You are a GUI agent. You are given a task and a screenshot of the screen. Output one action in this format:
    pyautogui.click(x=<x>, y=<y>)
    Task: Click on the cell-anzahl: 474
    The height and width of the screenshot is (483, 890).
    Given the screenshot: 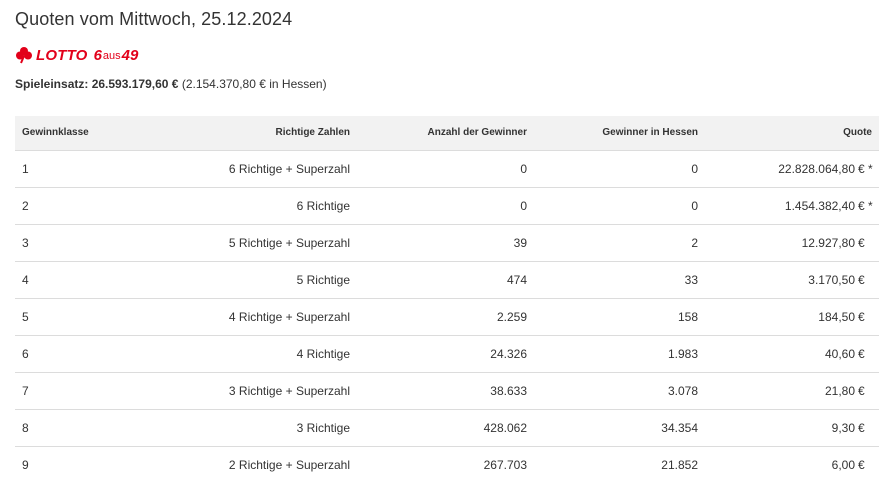 What is the action you would take?
    pyautogui.click(x=445, y=279)
    